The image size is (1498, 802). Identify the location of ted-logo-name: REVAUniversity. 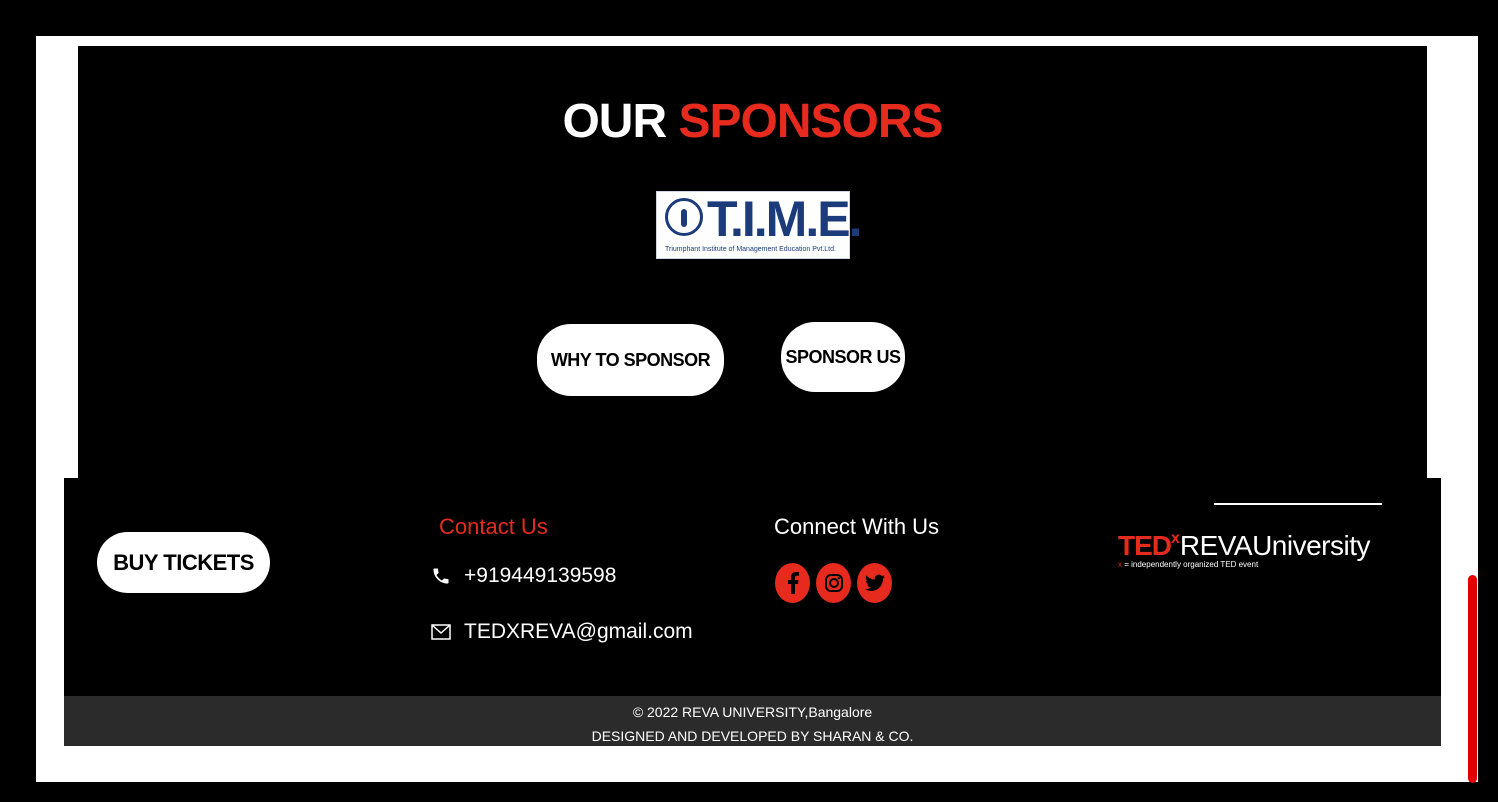
(1275, 545).